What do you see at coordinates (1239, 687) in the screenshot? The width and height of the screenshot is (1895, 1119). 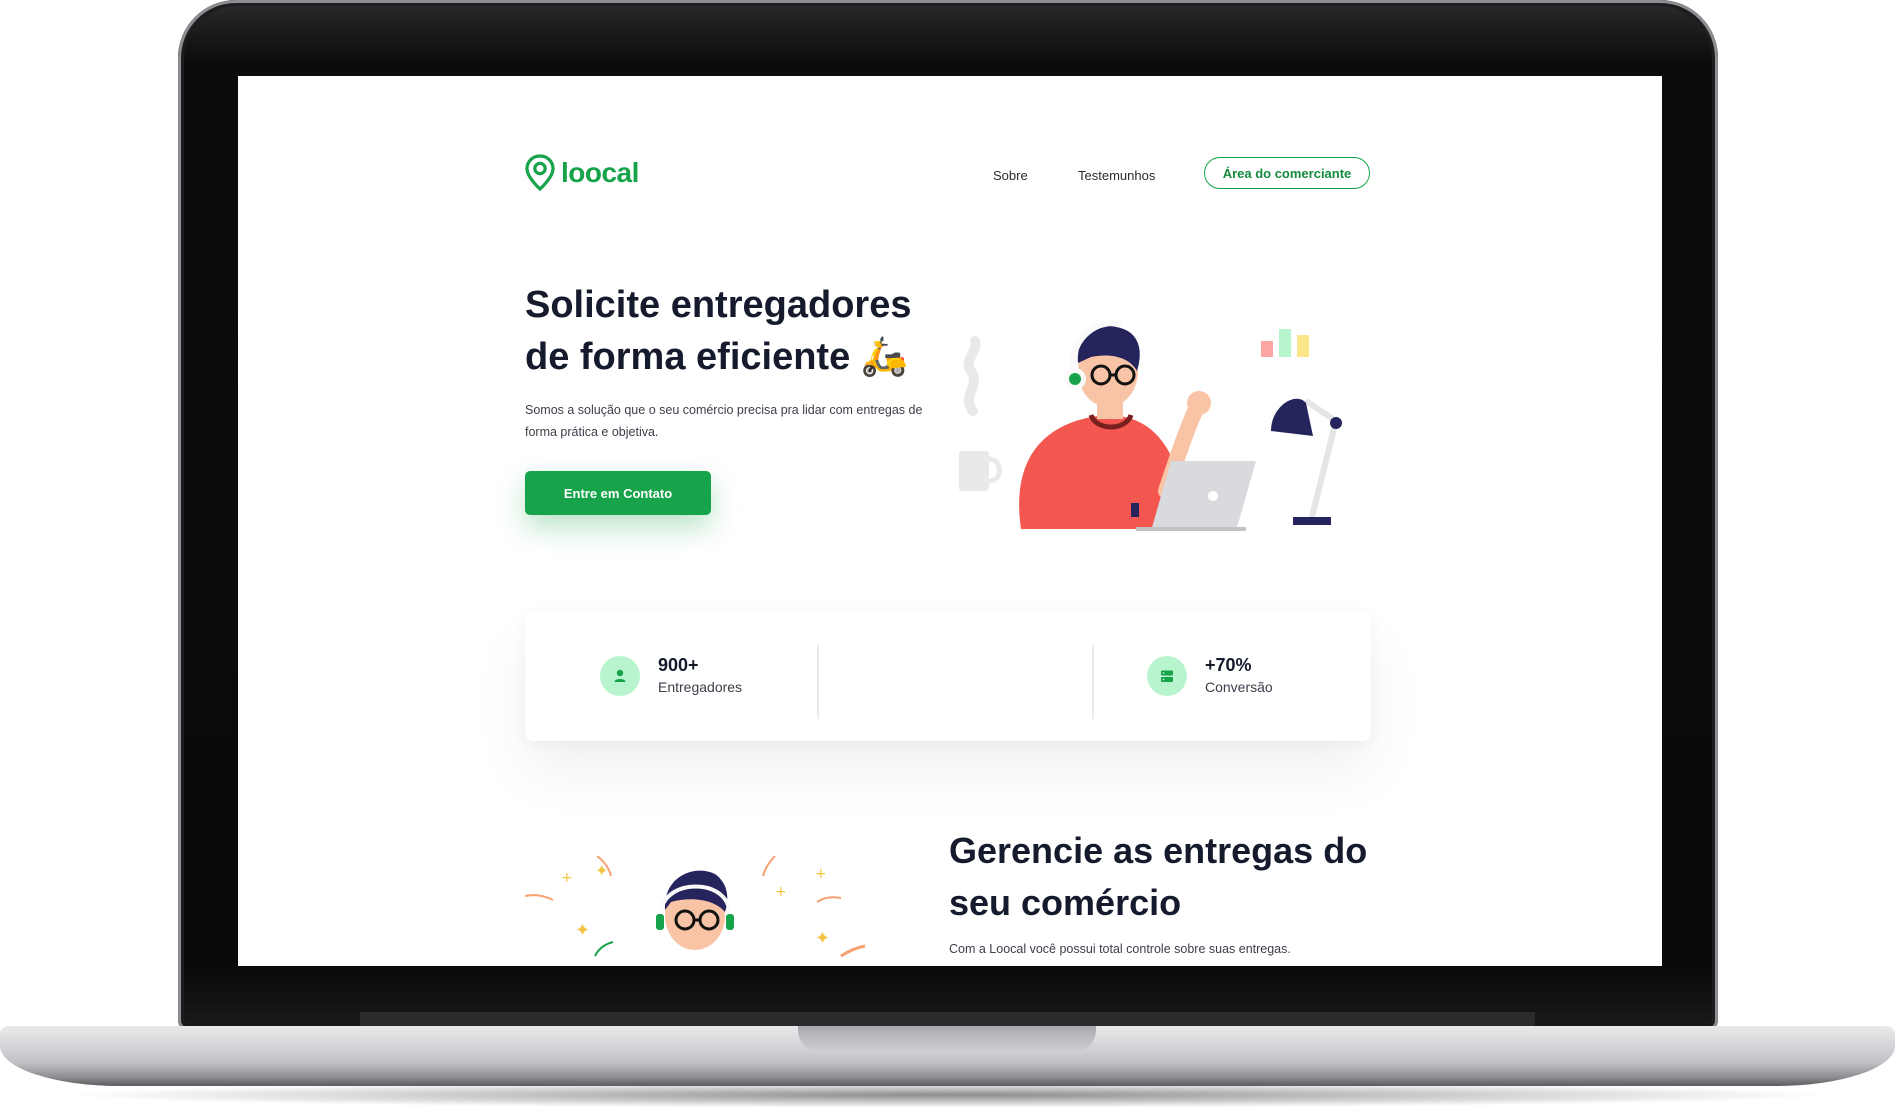 I see `stat-label: Conversão` at bounding box center [1239, 687].